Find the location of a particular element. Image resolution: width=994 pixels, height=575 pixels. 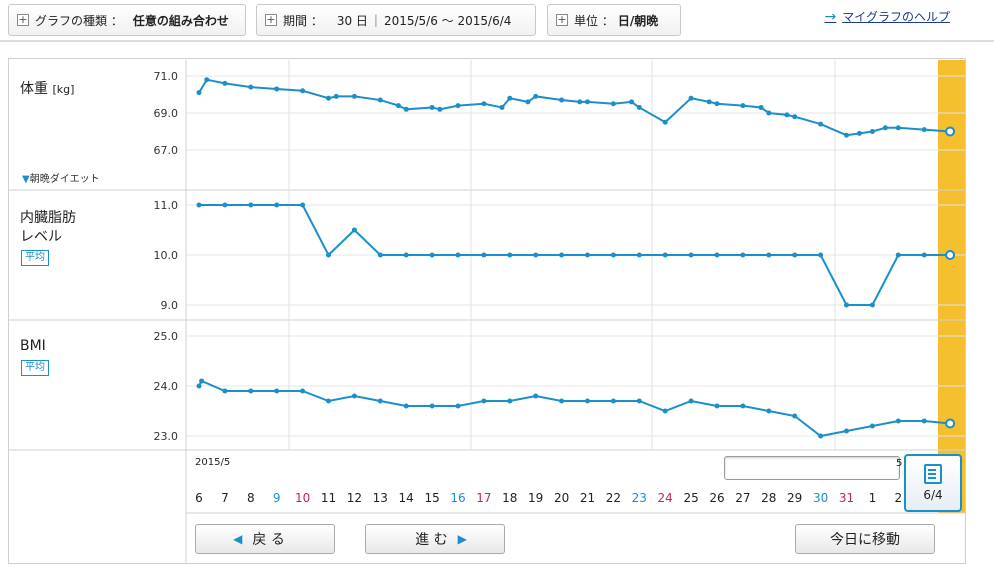

day-label: 28 is located at coordinates (768, 498).